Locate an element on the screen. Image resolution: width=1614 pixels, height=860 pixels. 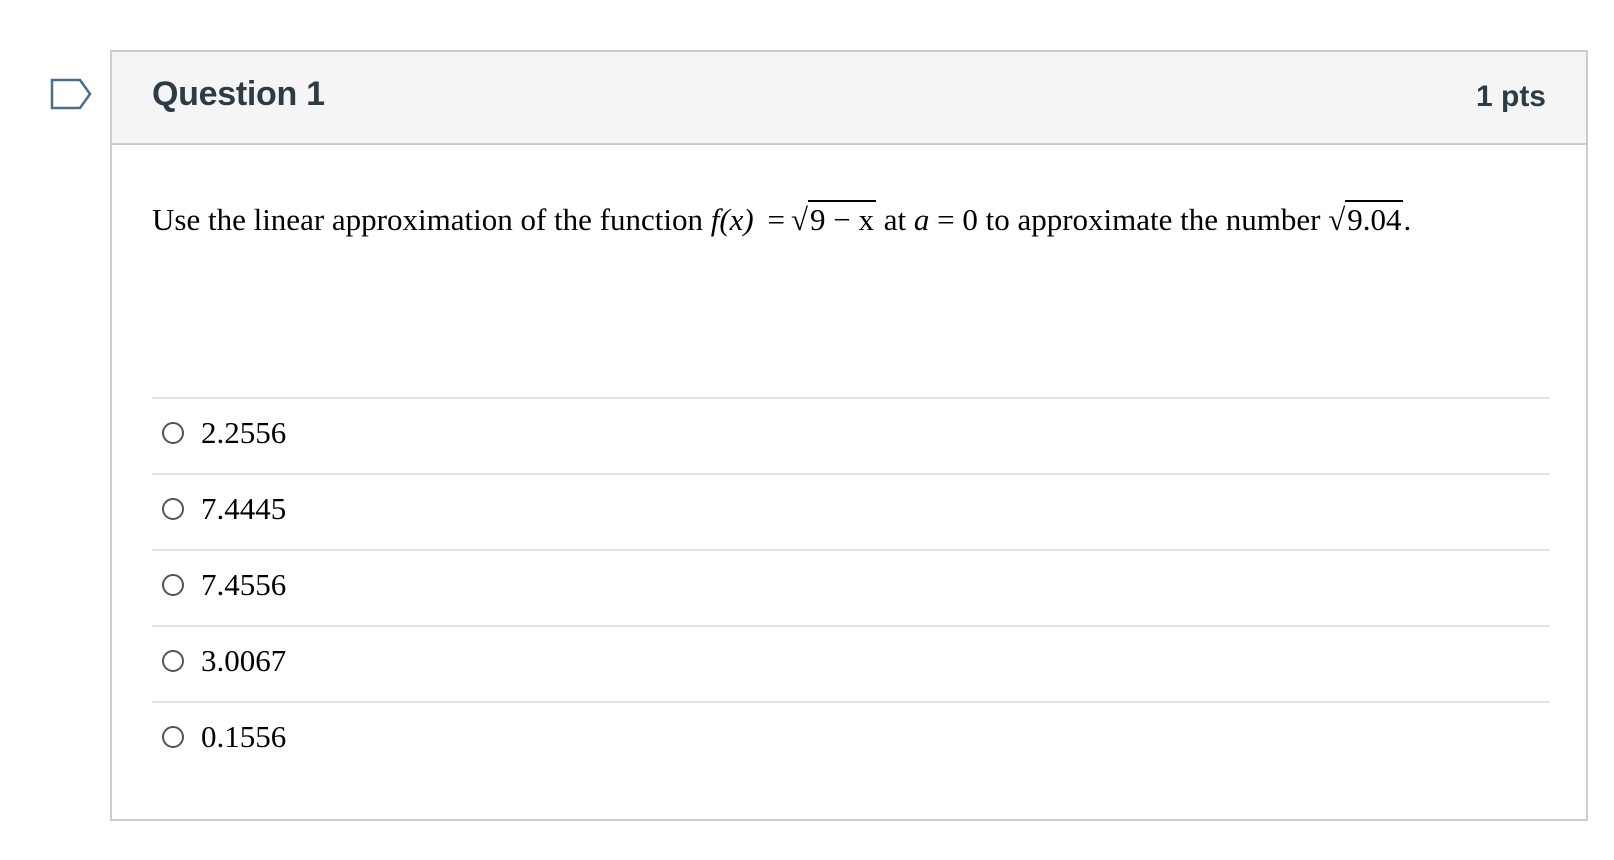
function-sqrt: √9 − x is located at coordinates (833, 218).